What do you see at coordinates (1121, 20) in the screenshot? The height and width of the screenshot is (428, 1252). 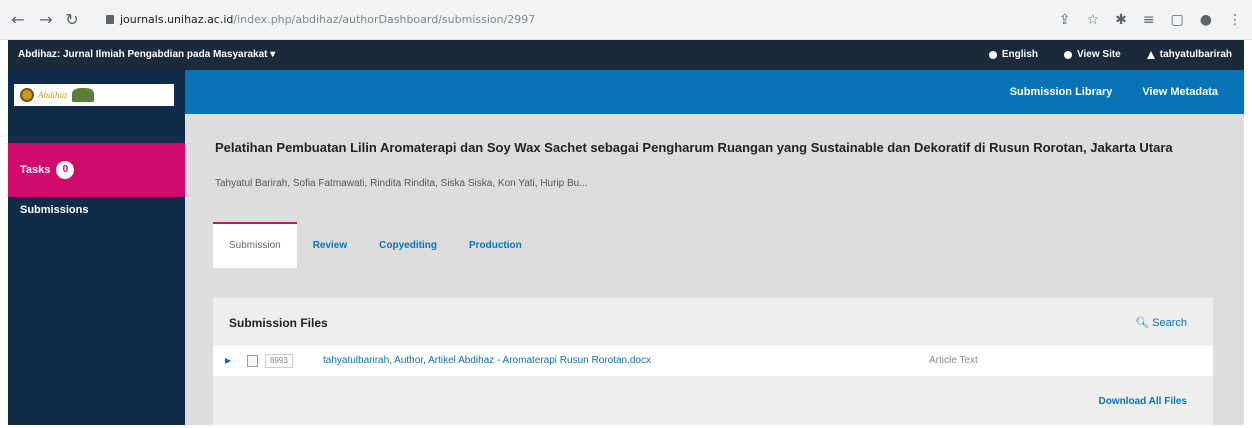 I see `extensions-icon: ✱` at bounding box center [1121, 20].